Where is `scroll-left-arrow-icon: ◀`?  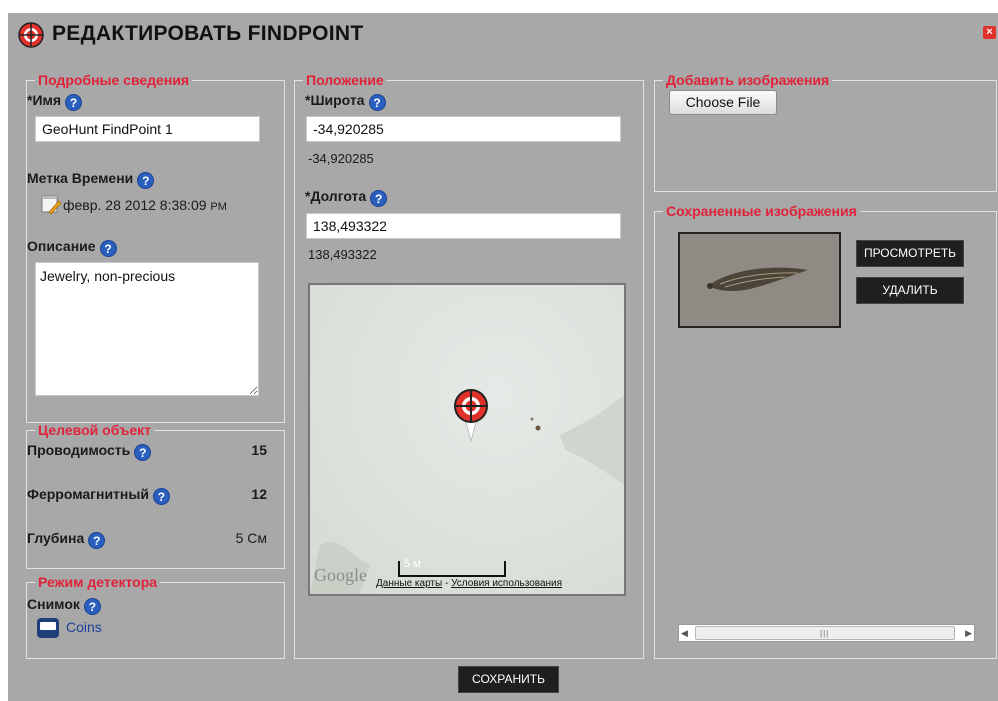 scroll-left-arrow-icon: ◀ is located at coordinates (684, 633).